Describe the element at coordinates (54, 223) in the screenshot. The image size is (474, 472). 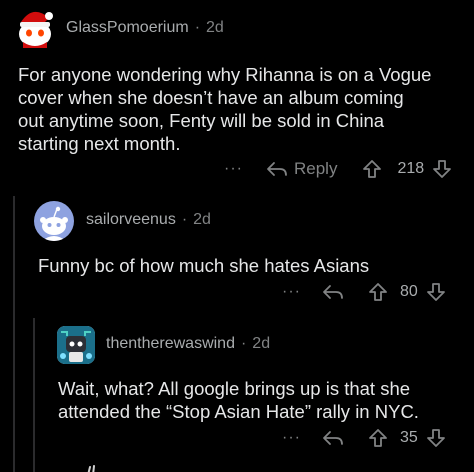
I see `snoo-default-avatar-icon` at that location.